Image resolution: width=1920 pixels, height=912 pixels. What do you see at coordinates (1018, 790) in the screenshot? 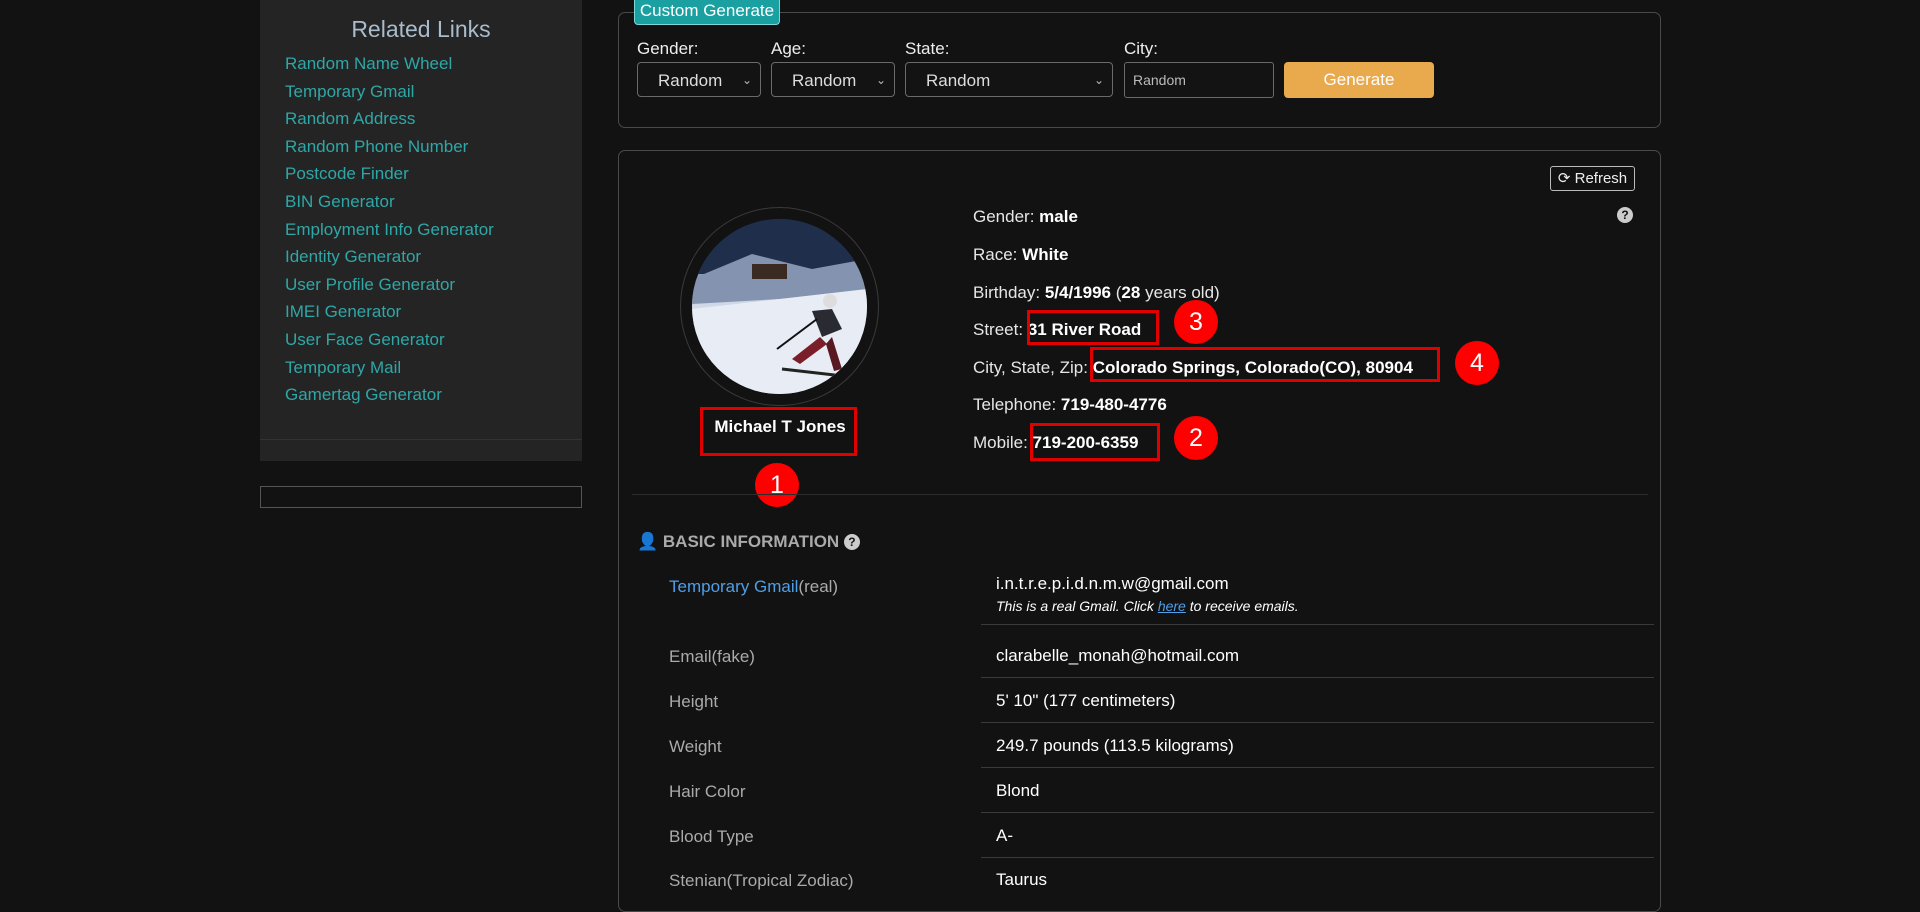
I see `hair-color-value: Blond` at bounding box center [1018, 790].